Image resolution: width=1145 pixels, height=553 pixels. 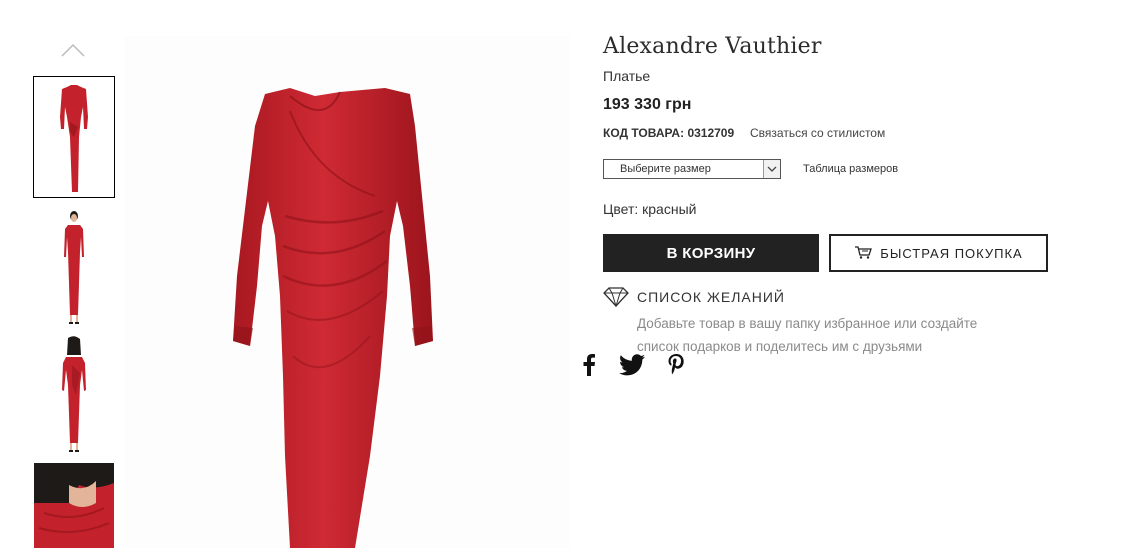 What do you see at coordinates (627, 76) in the screenshot?
I see `product-type: Платье` at bounding box center [627, 76].